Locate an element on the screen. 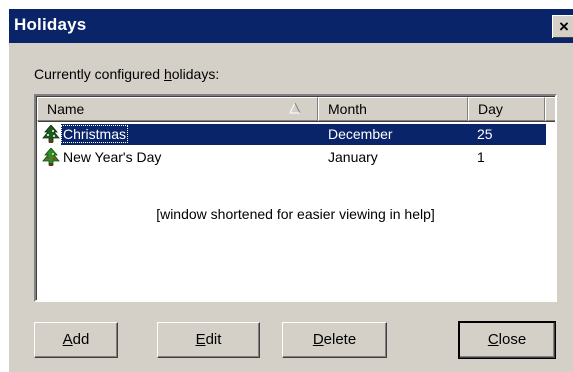 Image resolution: width=573 pixels, height=372 pixels. holiday-name: Christmas is located at coordinates (95, 134).